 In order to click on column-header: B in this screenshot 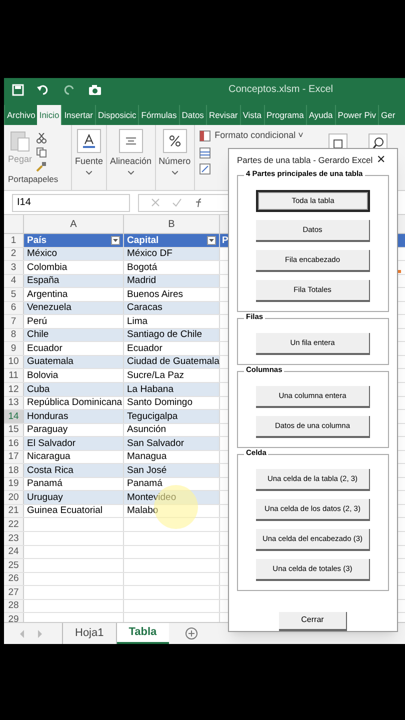, I will do `click(172, 224)`.